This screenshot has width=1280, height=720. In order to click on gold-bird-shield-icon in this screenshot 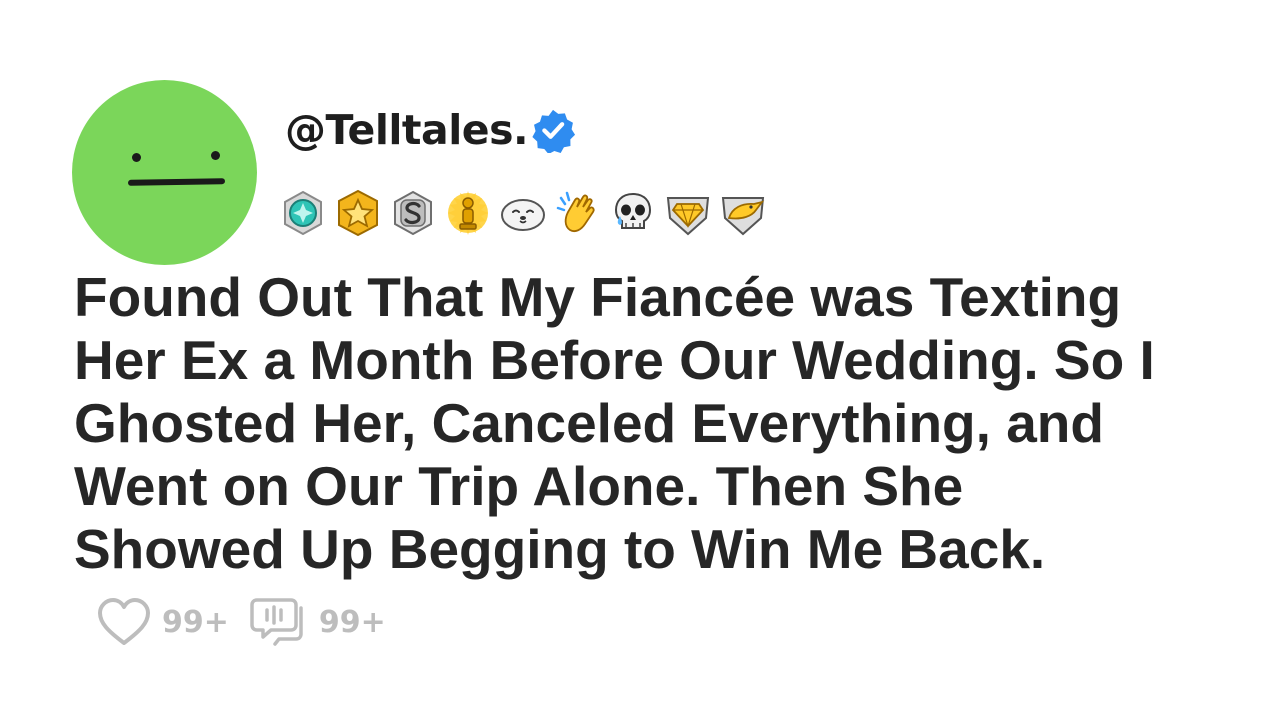, I will do `click(743, 213)`.